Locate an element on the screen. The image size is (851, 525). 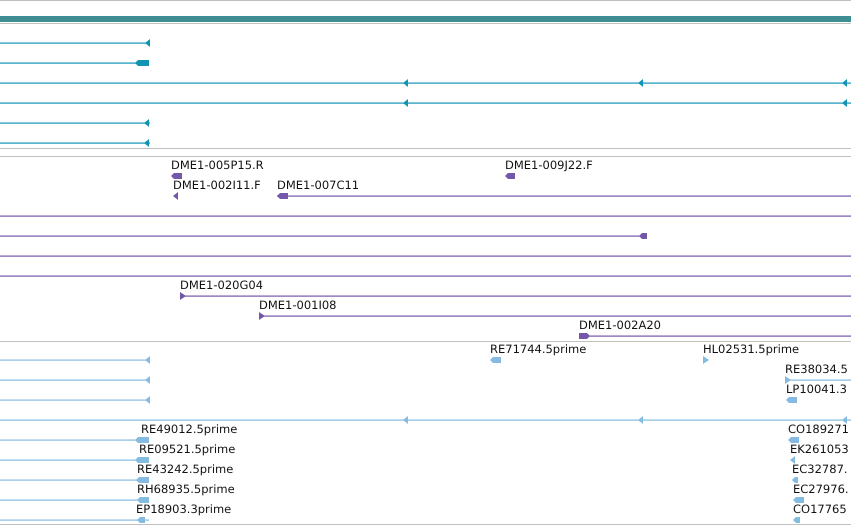
feature-label: LP10041.3 is located at coordinates (816, 389).